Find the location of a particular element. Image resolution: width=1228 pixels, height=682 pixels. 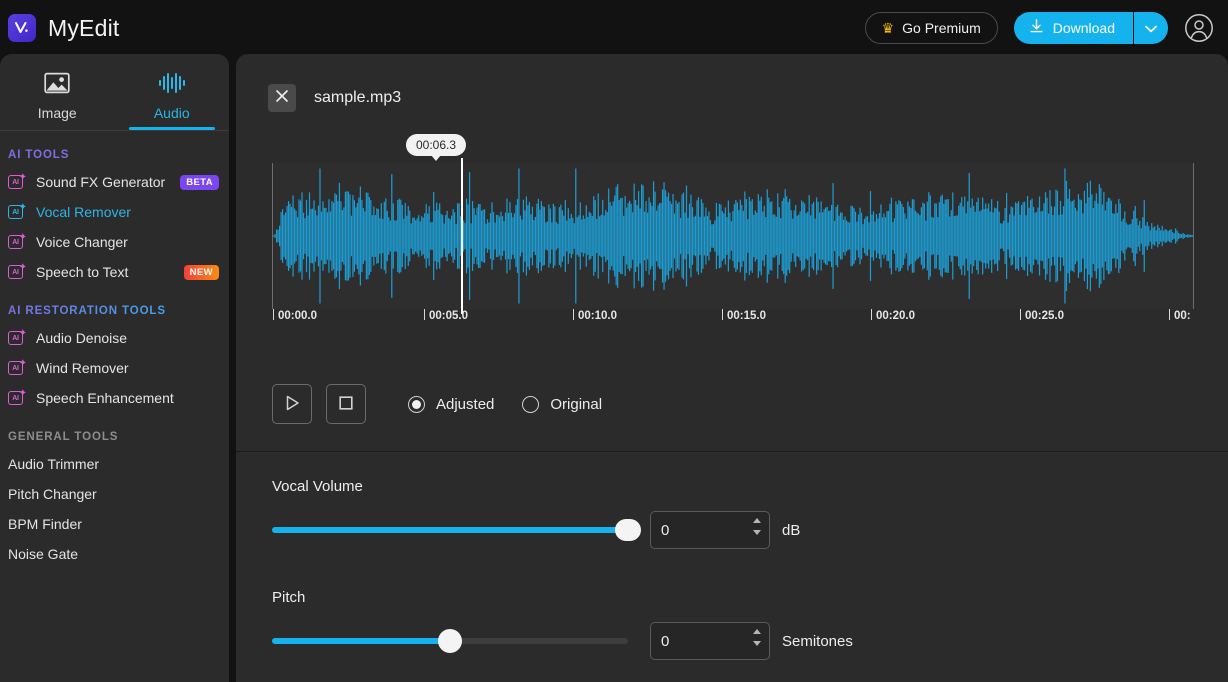

sidebar-item-speech-to-text: AI ✦ Speech to Text NEW is located at coordinates (114, 272).